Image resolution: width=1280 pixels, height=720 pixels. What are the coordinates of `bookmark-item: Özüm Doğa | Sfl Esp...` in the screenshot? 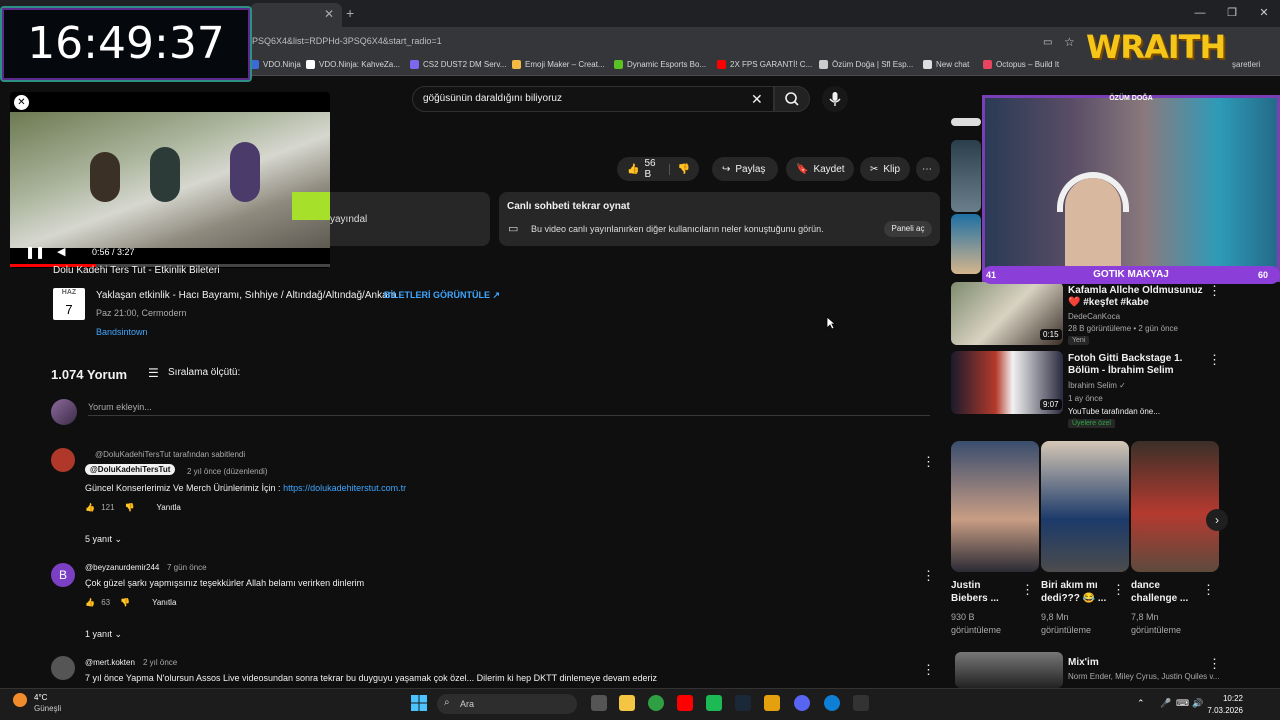 It's located at (866, 65).